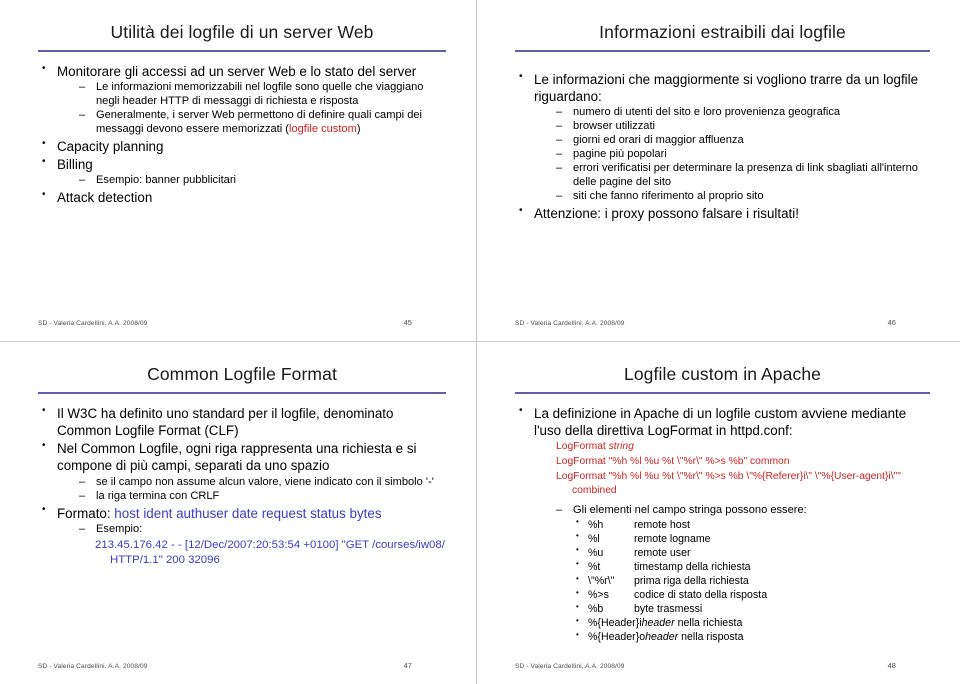  Describe the element at coordinates (759, 567) in the screenshot. I see `directive-row: %t timestamp della richiesta` at that location.